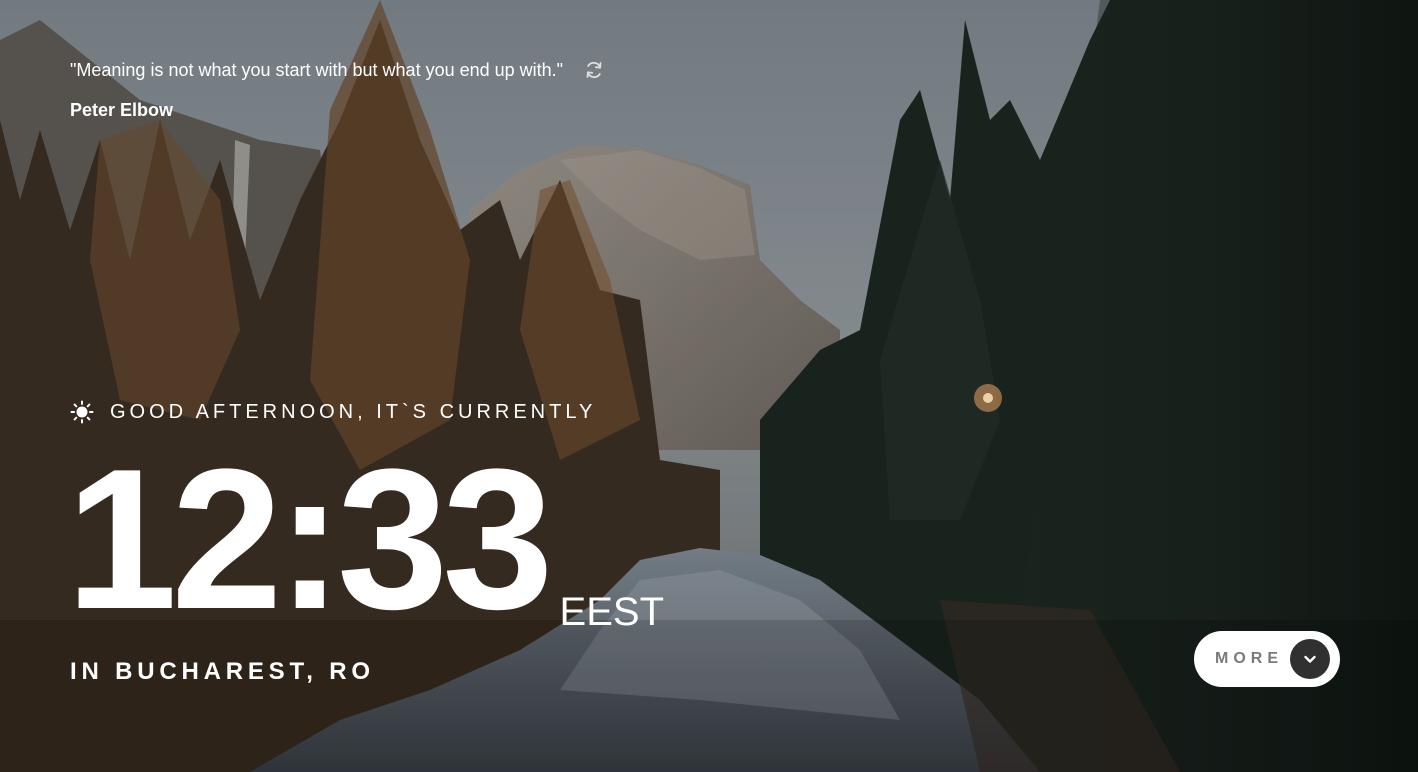 This screenshot has width=1418, height=772. What do you see at coordinates (1249, 658) in the screenshot?
I see `more-button-label: MORE` at bounding box center [1249, 658].